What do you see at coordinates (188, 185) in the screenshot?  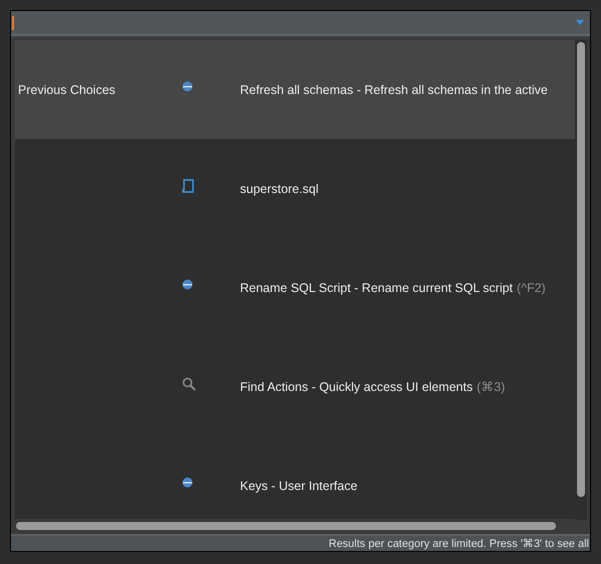 I see `file-icon` at bounding box center [188, 185].